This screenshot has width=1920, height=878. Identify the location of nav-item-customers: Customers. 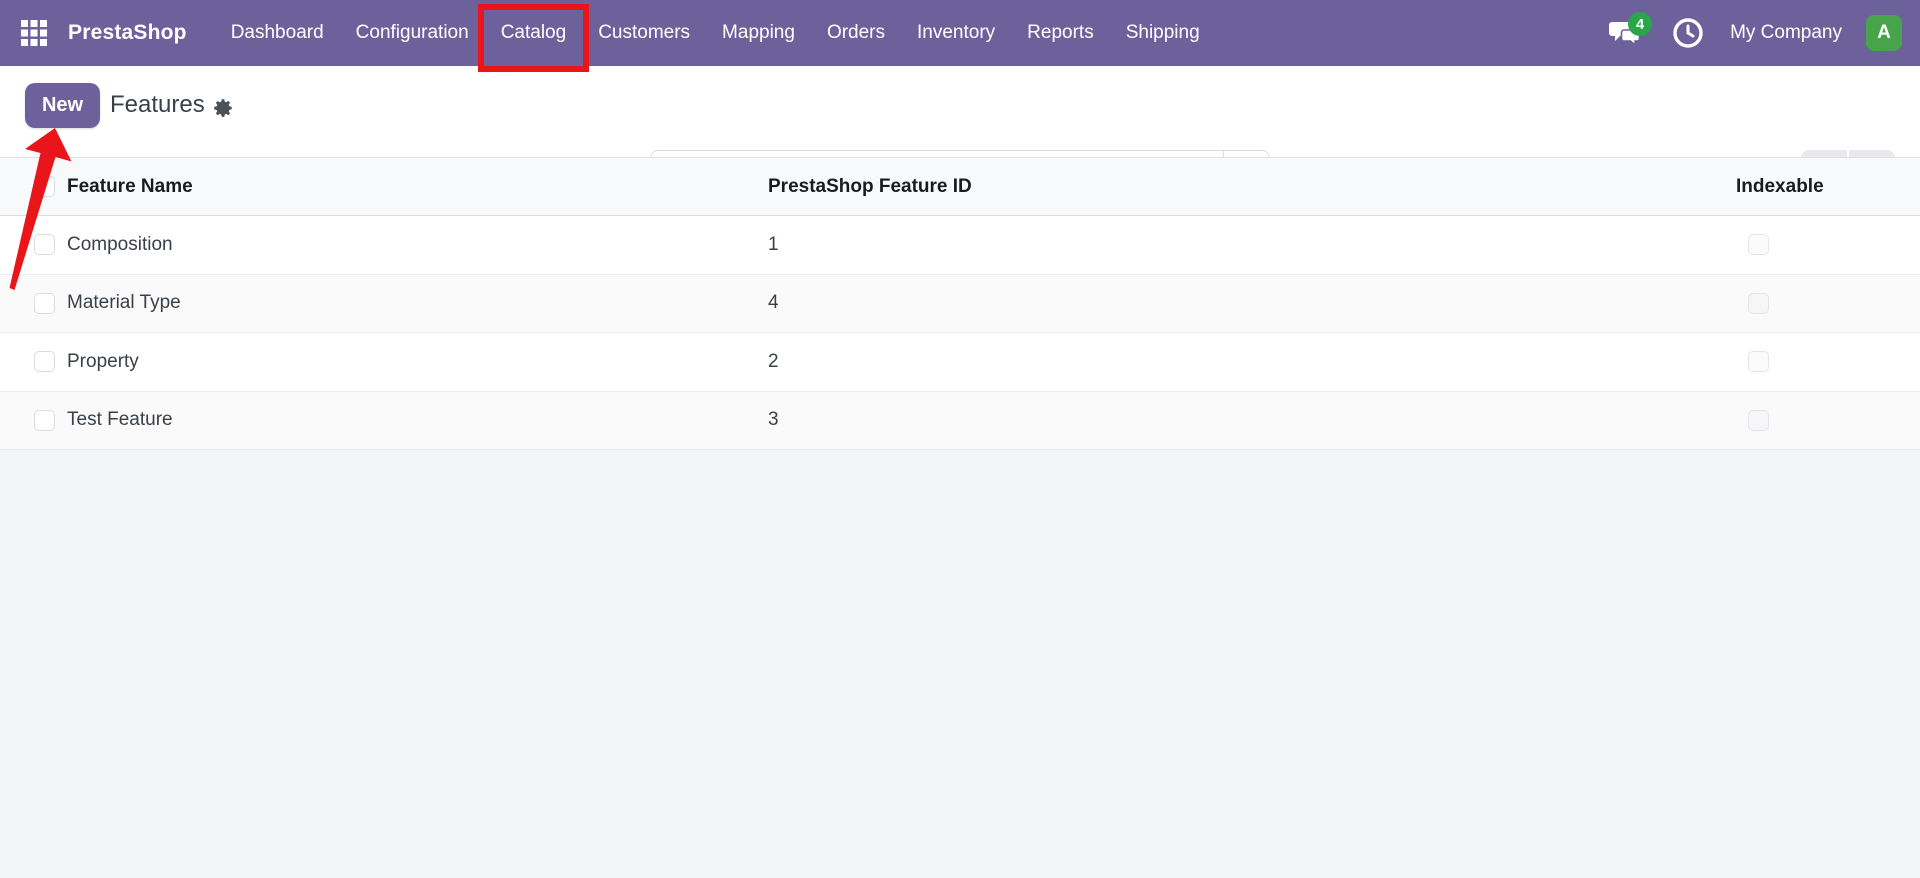
(644, 33).